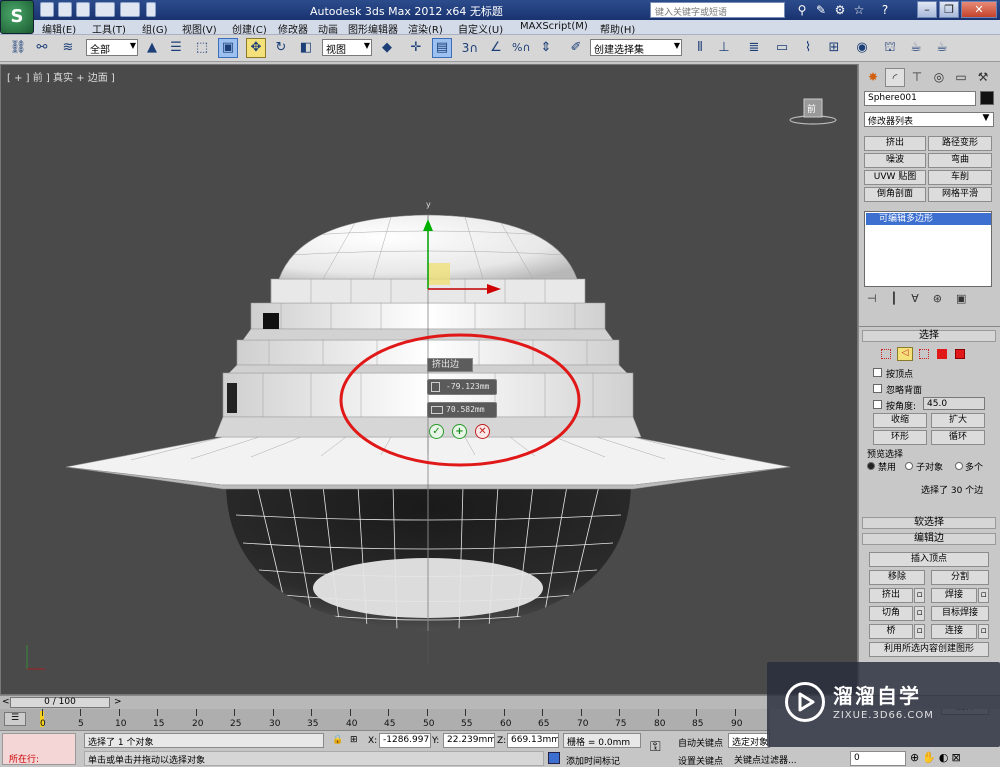 Image resolution: width=1000 pixels, height=767 pixels. What do you see at coordinates (546, 48) in the screenshot?
I see `spinner-snap-icon: ⇕` at bounding box center [546, 48].